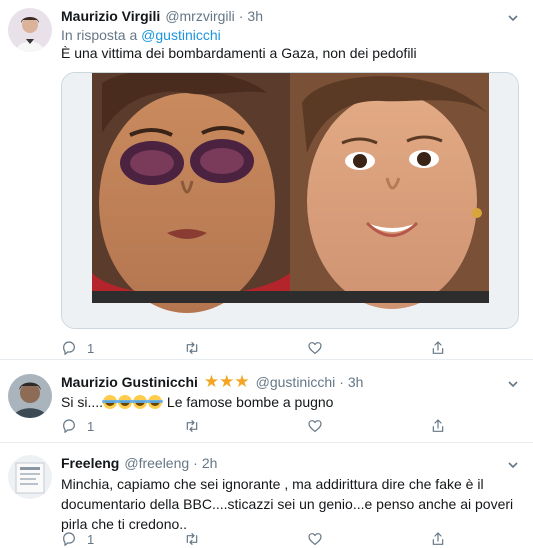  What do you see at coordinates (226, 381) in the screenshot?
I see `star-emoji-icons: ★★★` at bounding box center [226, 381].